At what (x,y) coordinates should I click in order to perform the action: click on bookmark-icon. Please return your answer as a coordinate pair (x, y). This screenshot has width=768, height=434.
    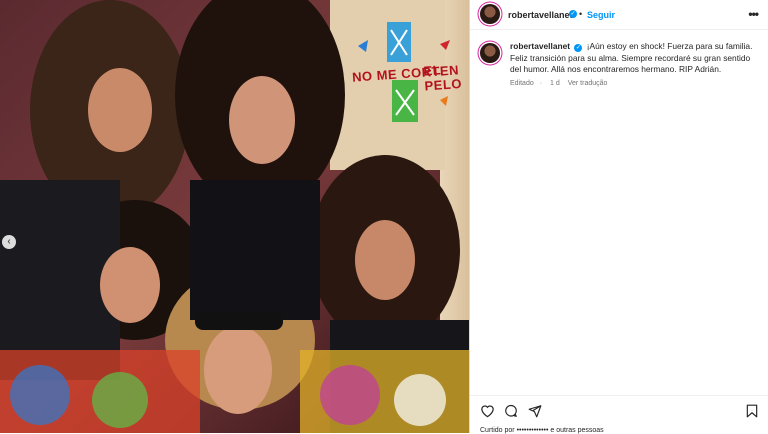
    Looking at the image, I should click on (752, 411).